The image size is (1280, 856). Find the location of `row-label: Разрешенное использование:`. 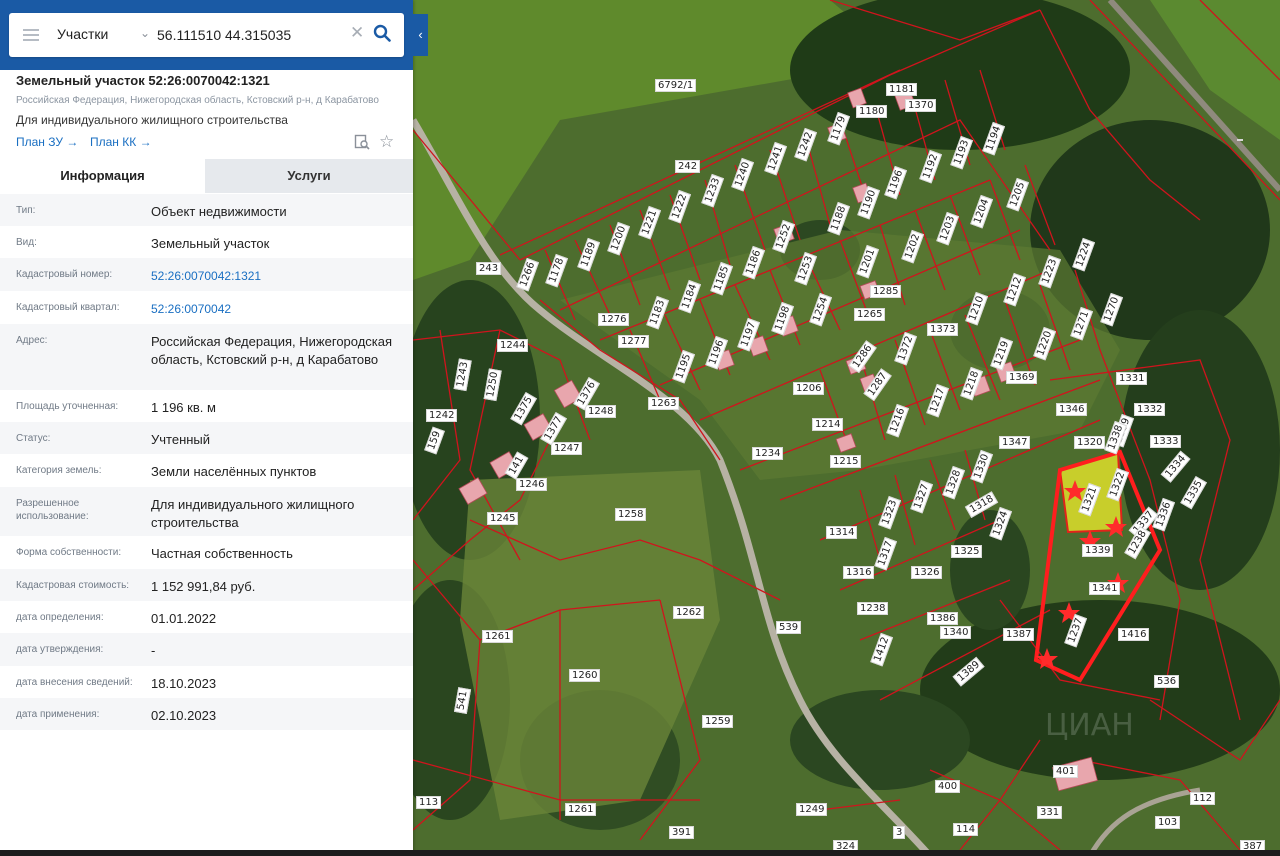

row-label: Разрешенное использование: is located at coordinates (52, 510).